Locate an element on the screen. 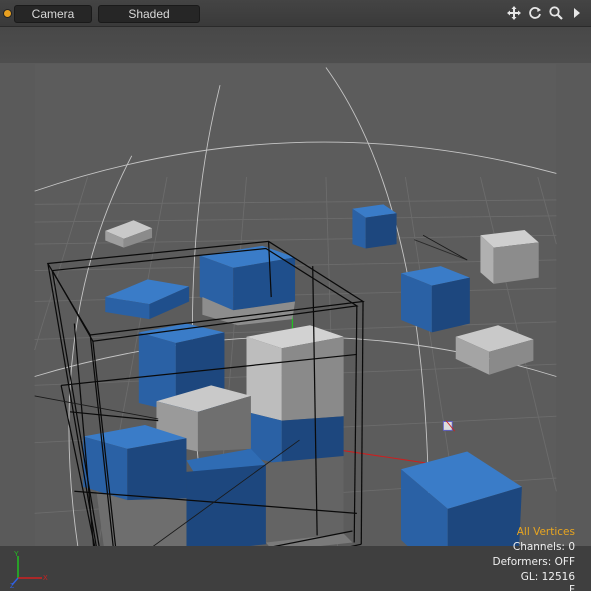 The image size is (591, 591). viewport-header: Camera Shaded is located at coordinates (295, 13).